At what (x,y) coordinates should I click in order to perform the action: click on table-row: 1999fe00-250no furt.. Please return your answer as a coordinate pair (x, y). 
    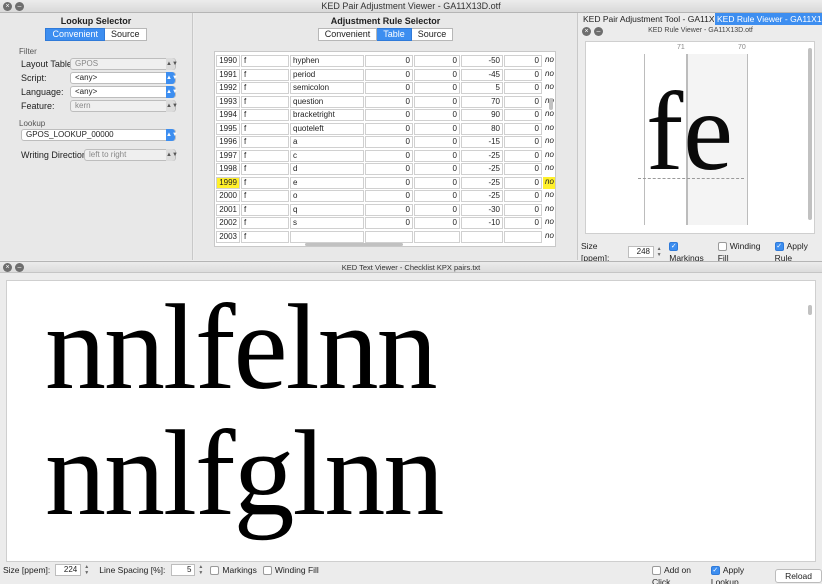
    Looking at the image, I should click on (385, 183).